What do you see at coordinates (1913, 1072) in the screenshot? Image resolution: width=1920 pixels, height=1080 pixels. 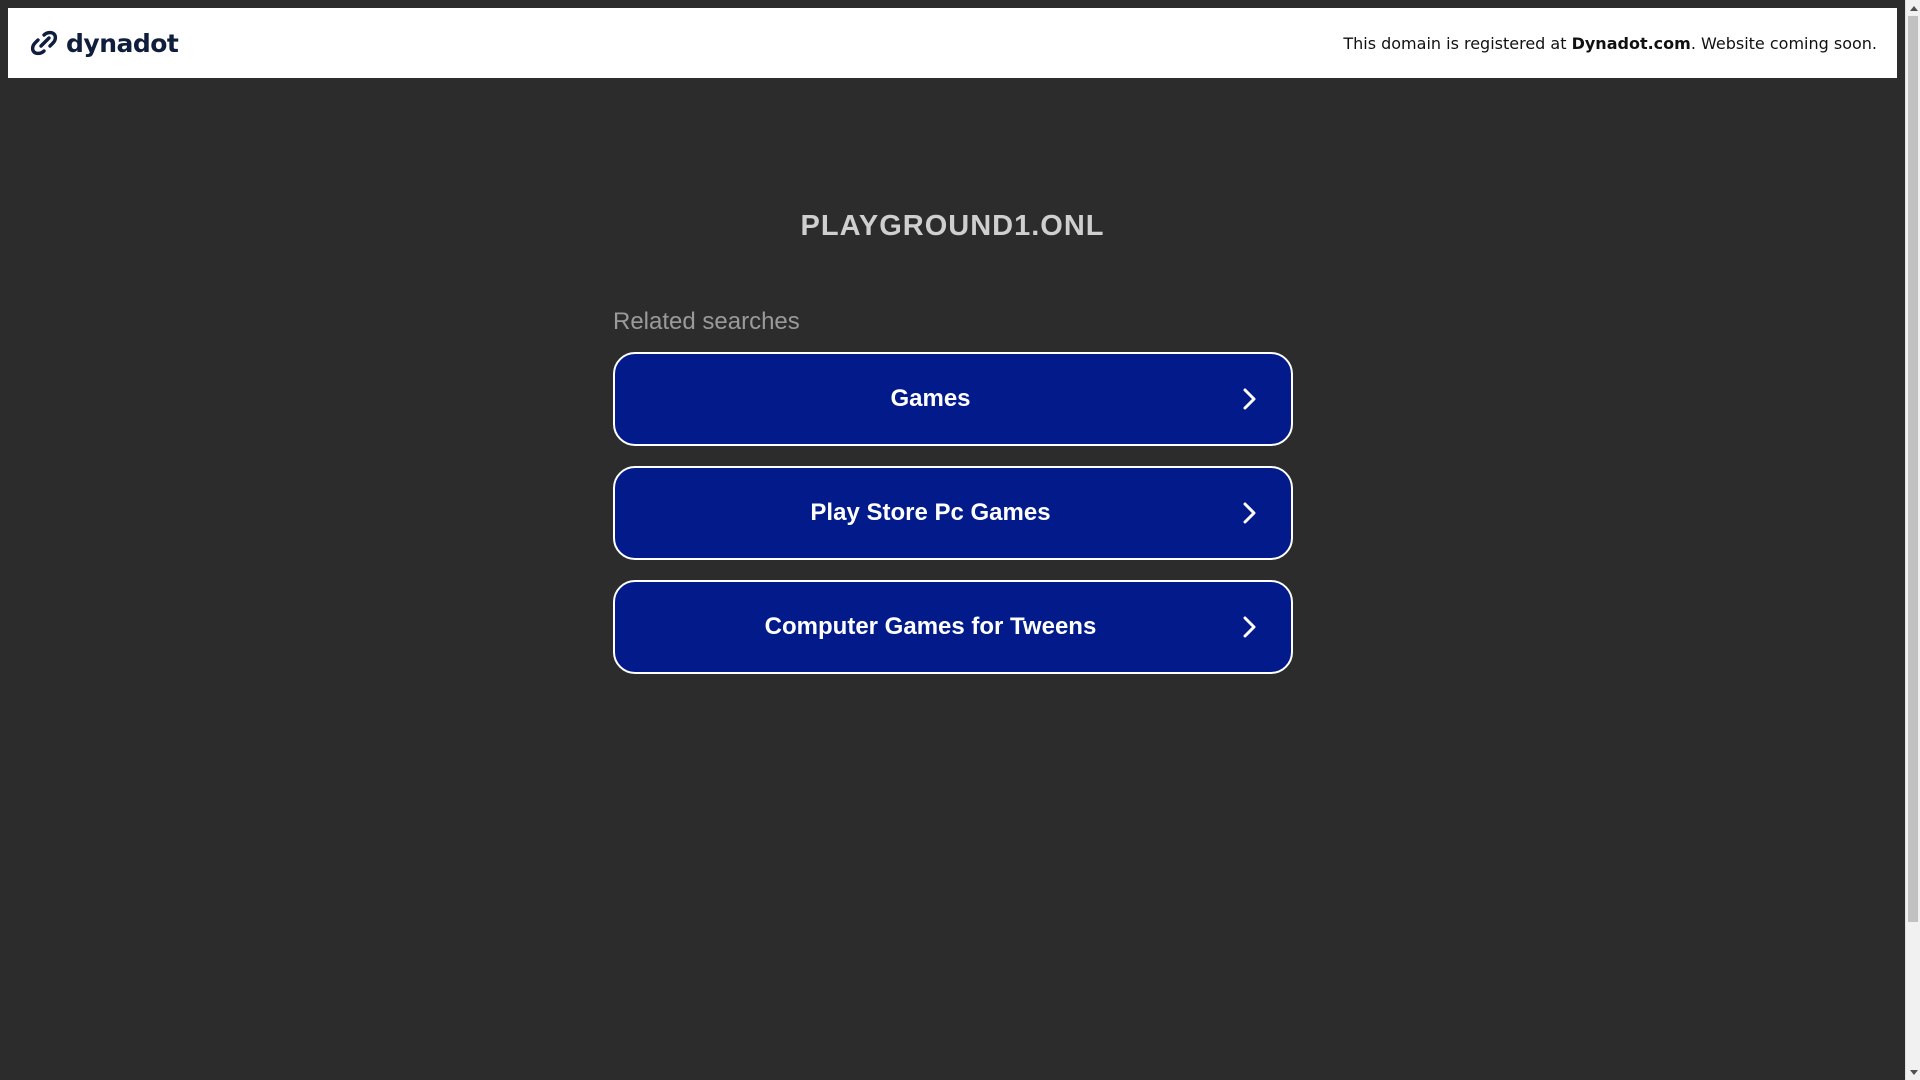 I see `scroll-down-icon` at bounding box center [1913, 1072].